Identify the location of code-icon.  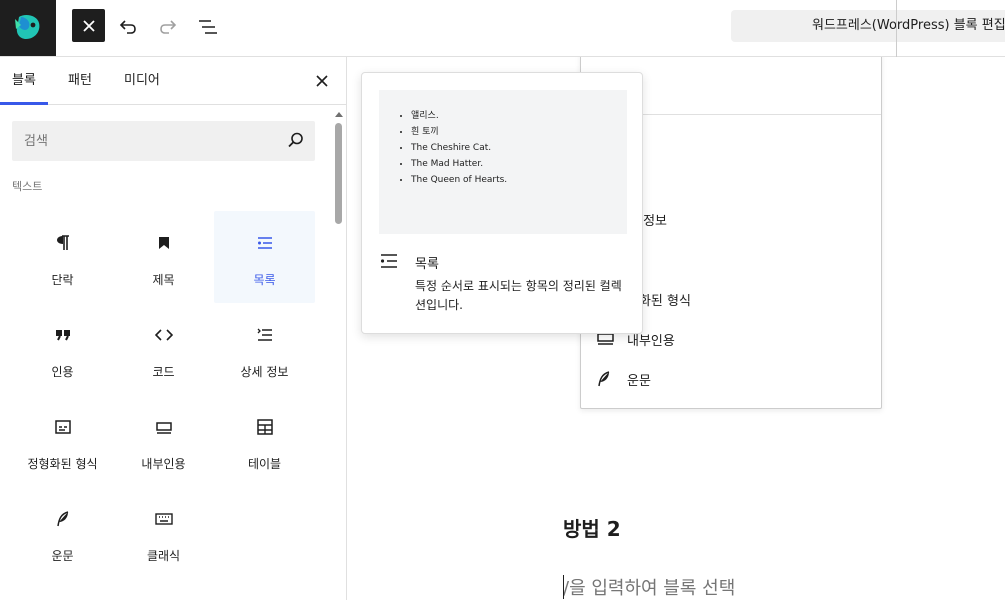
(163, 335).